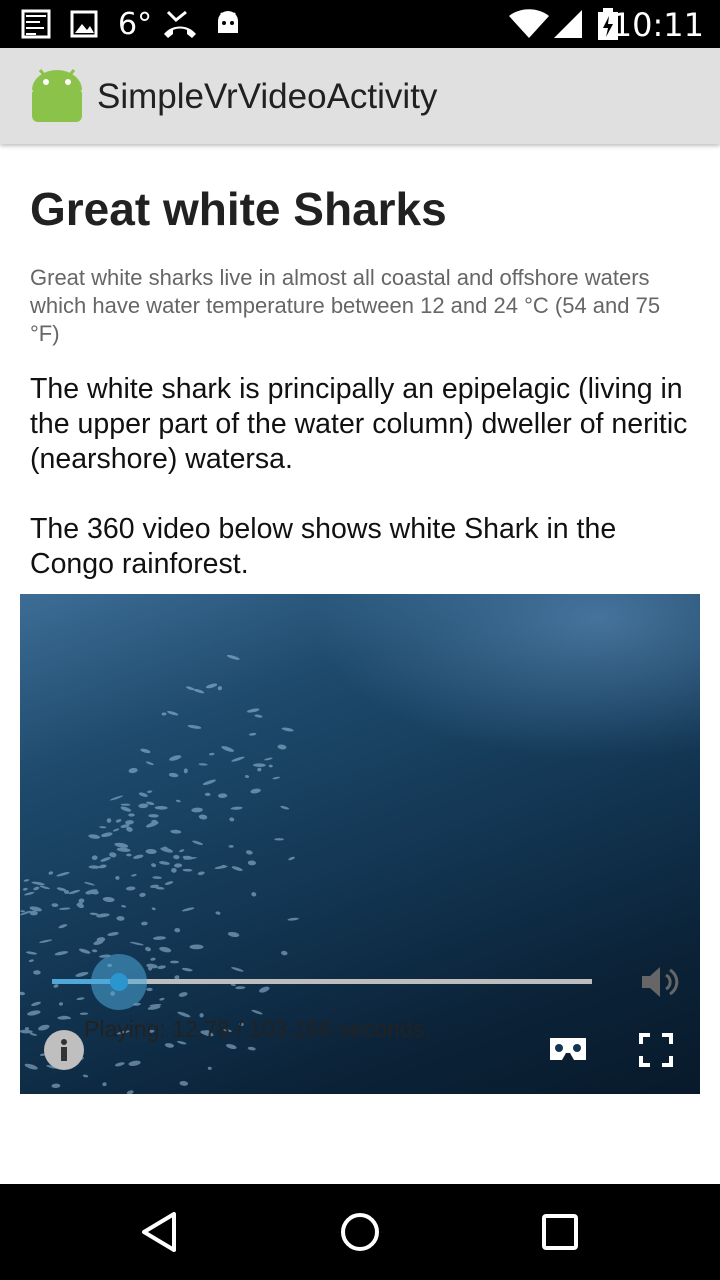  I want to click on back-button, so click(160, 1232).